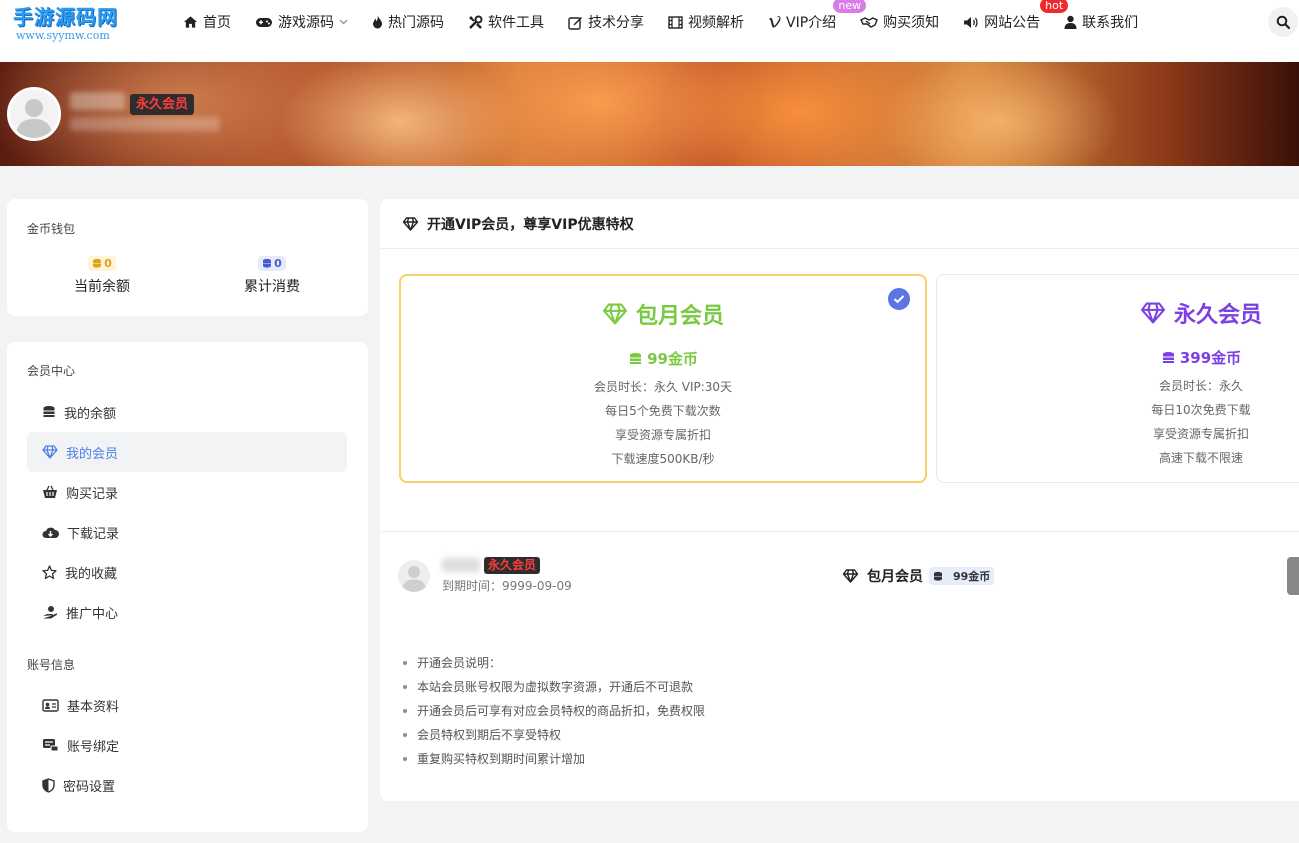  Describe the element at coordinates (187, 612) in the screenshot. I see `menu-item-promotion-center: 推广中心` at that location.